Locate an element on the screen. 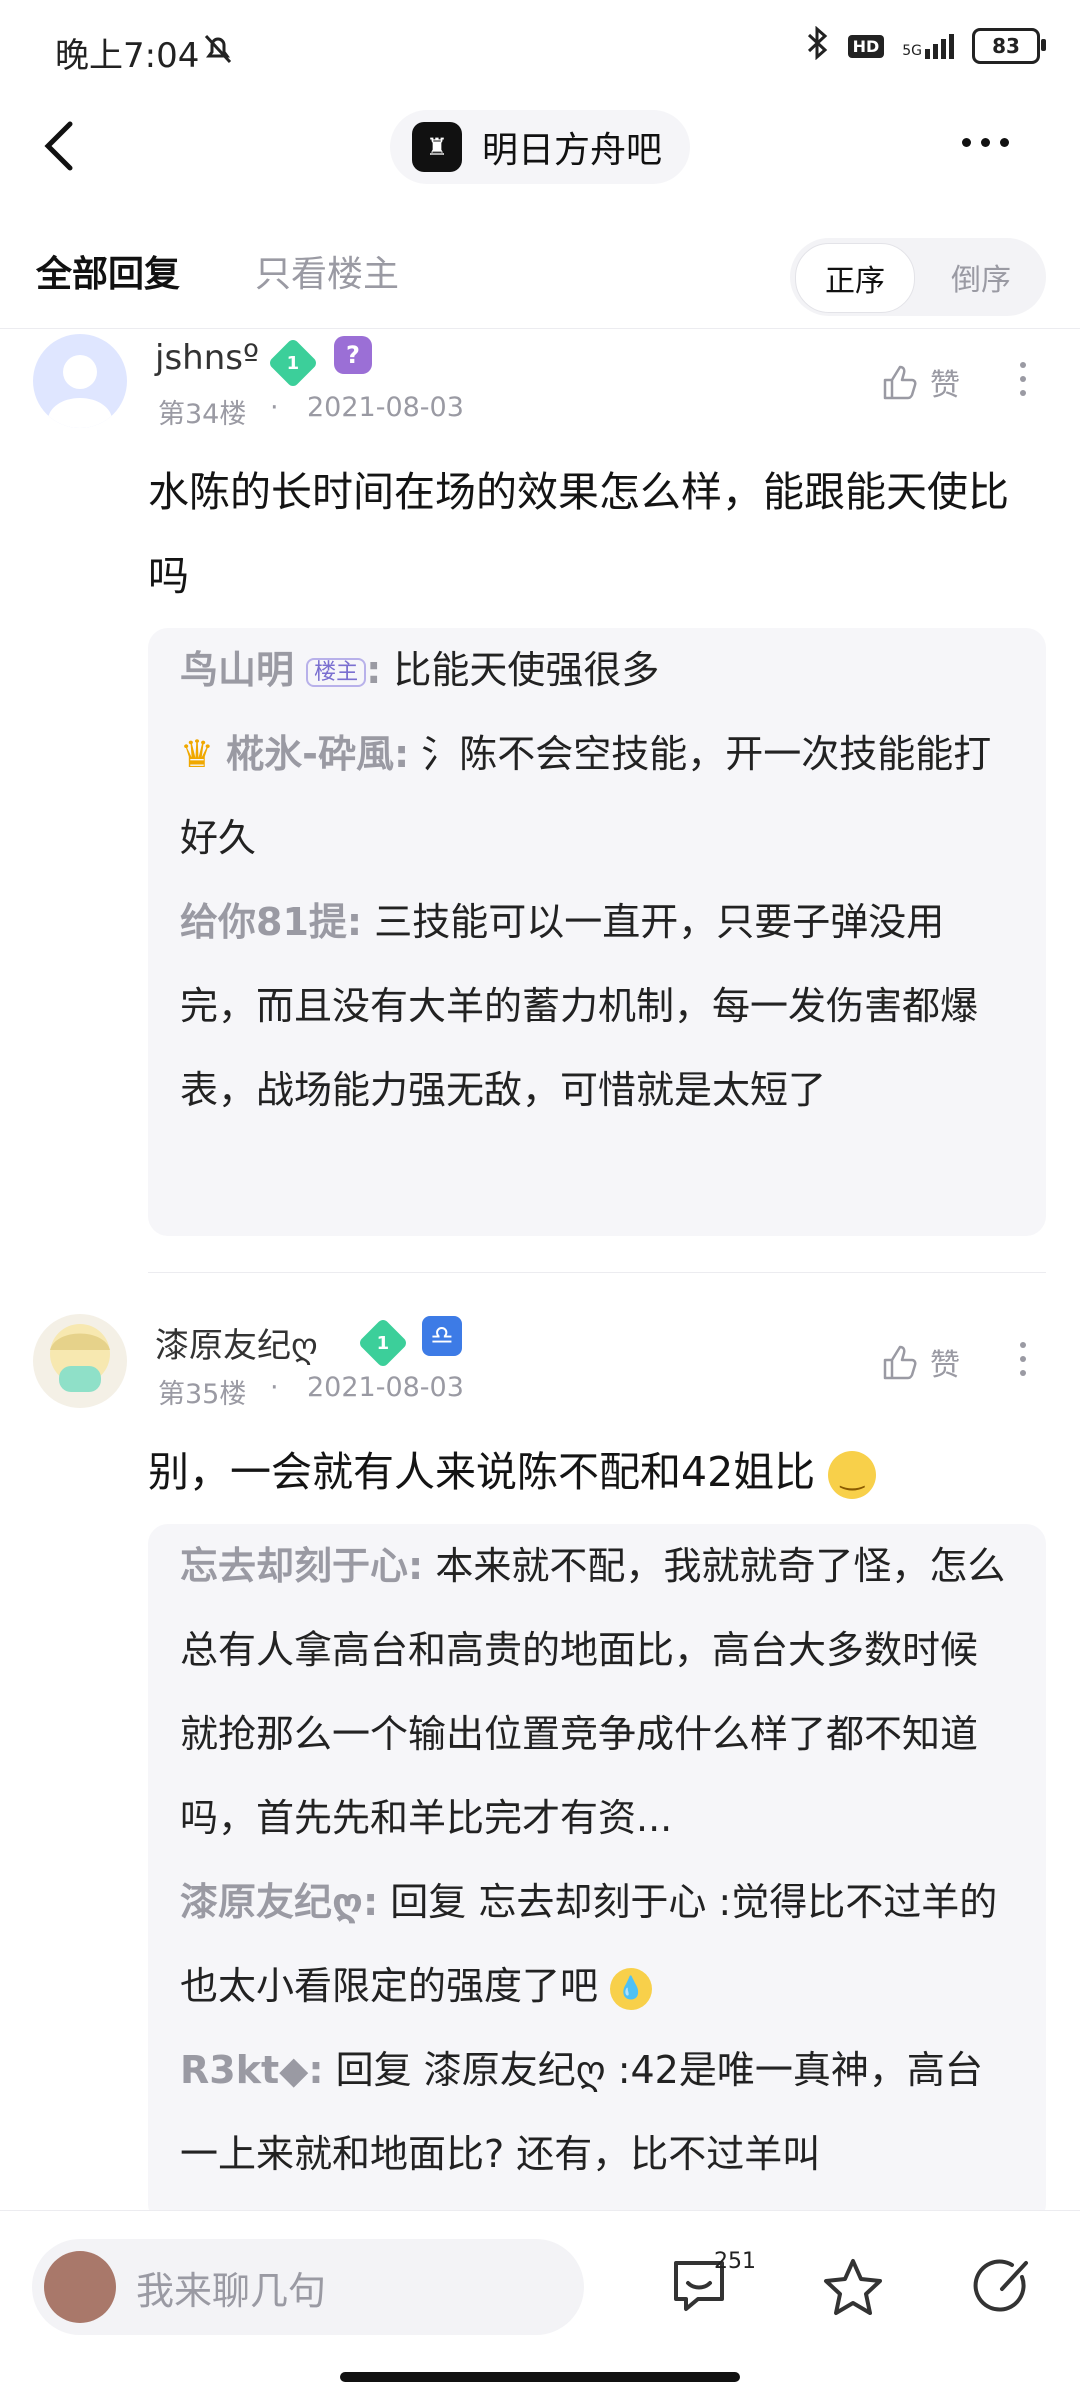 This screenshot has width=1080, height=2401. sort-asc-button: 正序 is located at coordinates (855, 278).